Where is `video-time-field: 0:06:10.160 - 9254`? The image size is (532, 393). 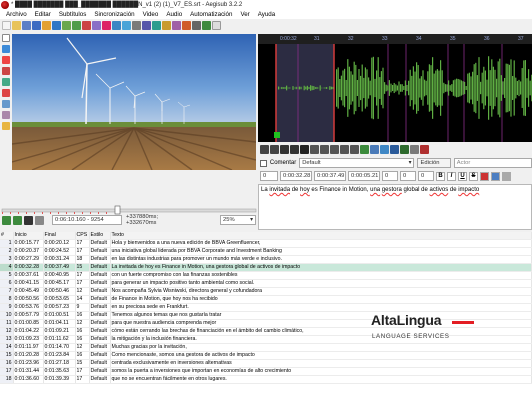 video-time-field: 0:06:10.160 - 9254 is located at coordinates (87, 220).